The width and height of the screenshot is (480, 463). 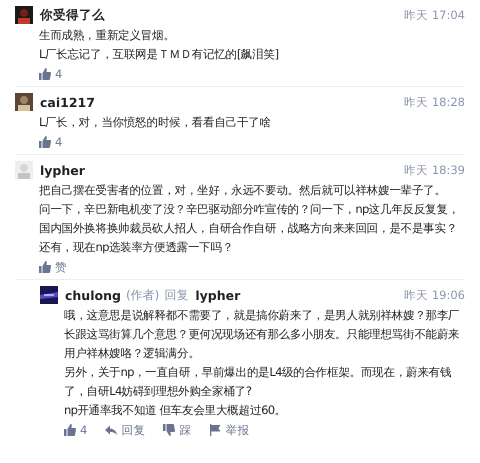 I want to click on reply-button: 回复, so click(x=125, y=430).